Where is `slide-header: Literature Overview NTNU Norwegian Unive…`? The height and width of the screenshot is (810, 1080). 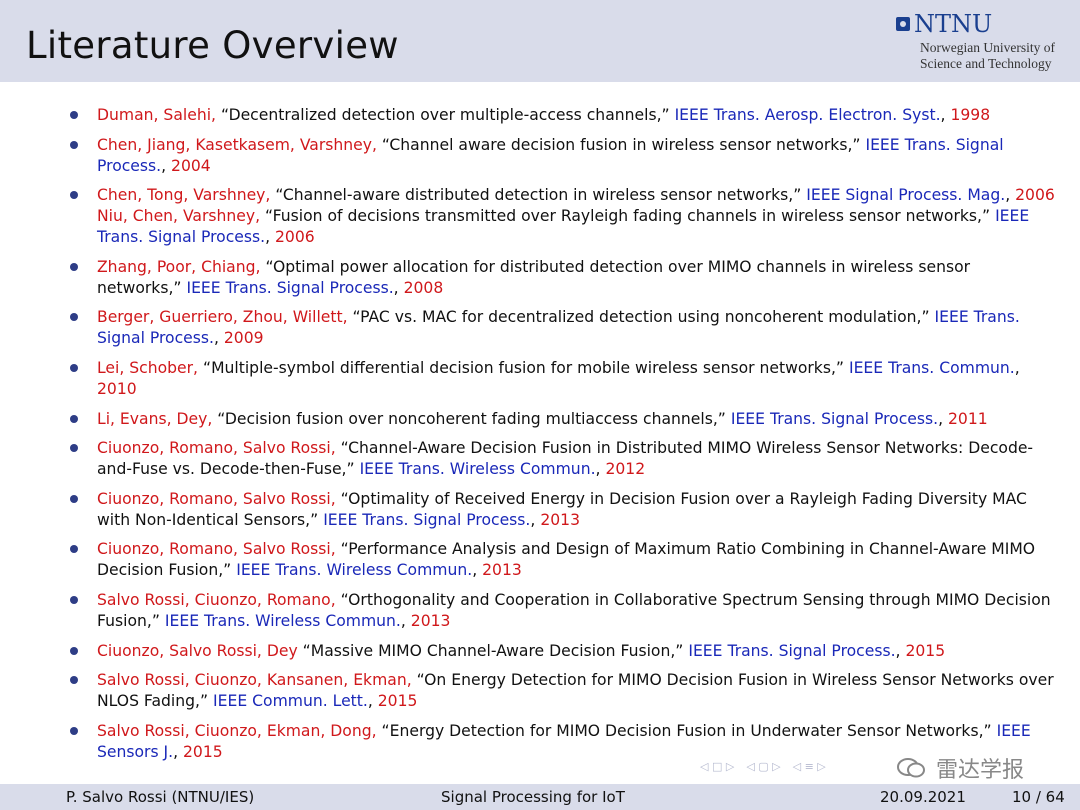 slide-header: Literature Overview NTNU Norwegian Unive… is located at coordinates (540, 41).